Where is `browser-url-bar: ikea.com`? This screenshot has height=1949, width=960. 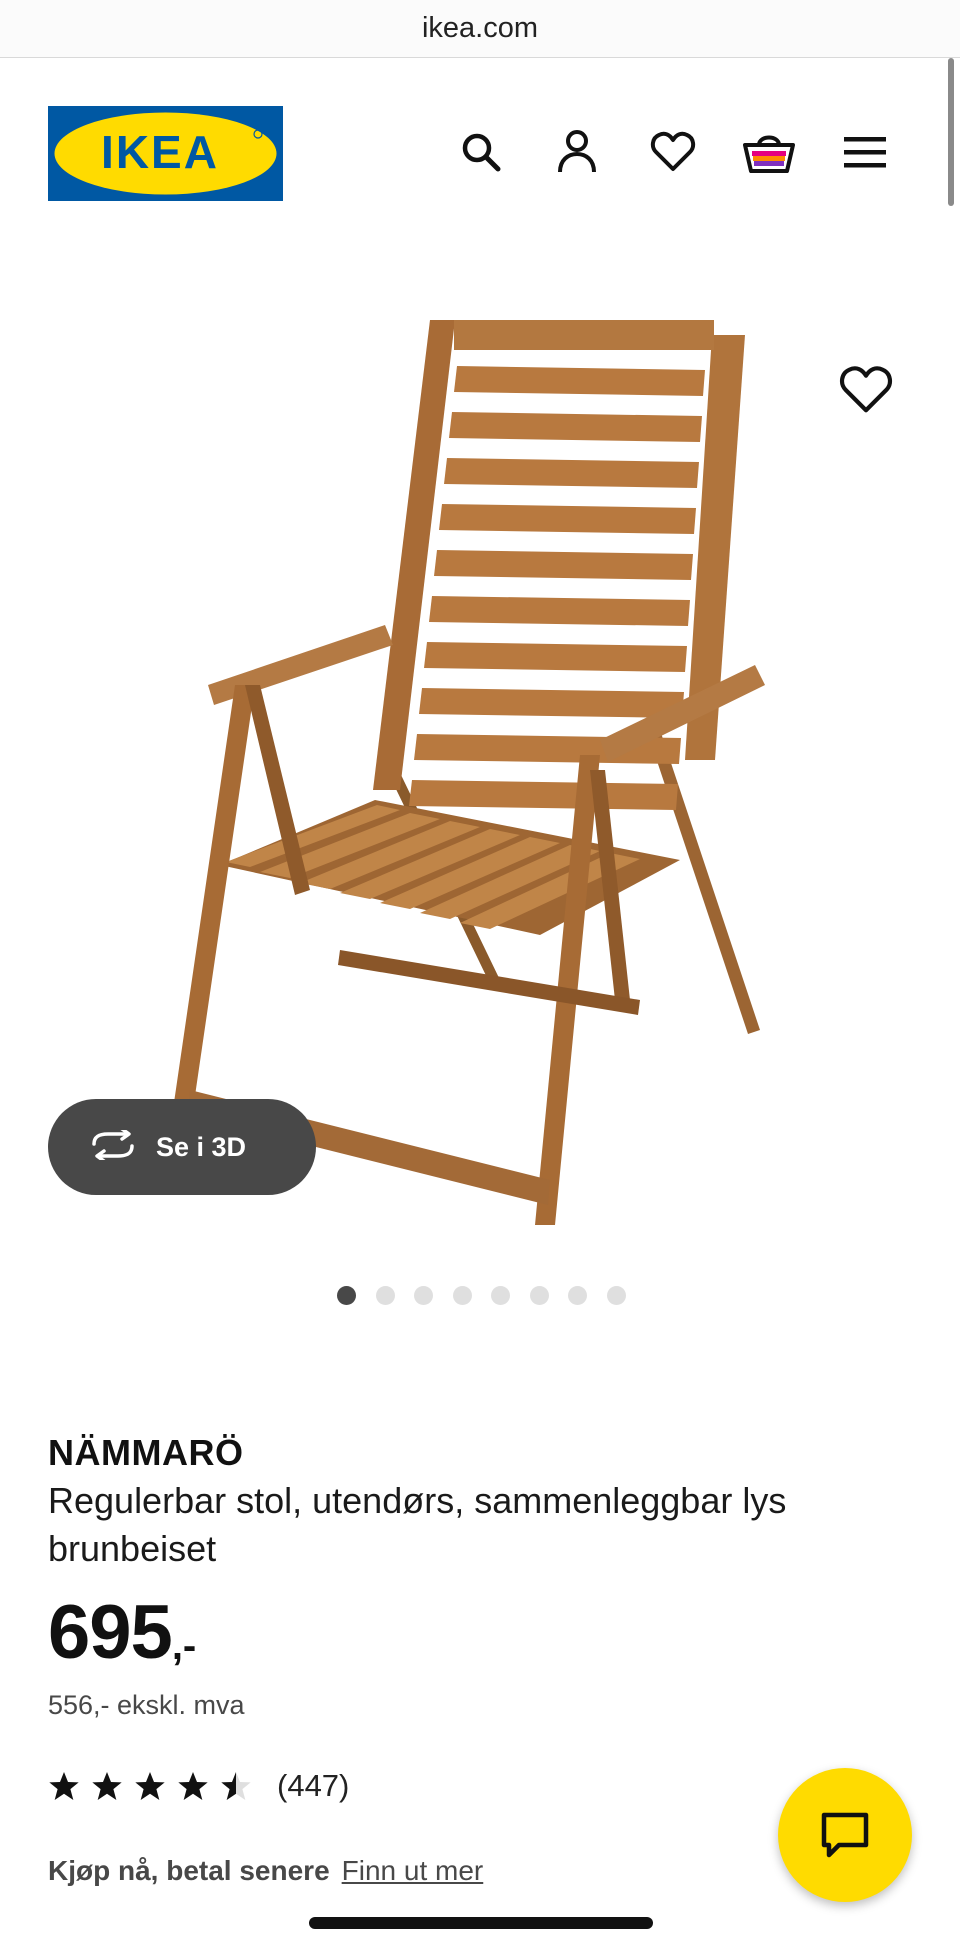 browser-url-bar: ikea.com is located at coordinates (480, 29).